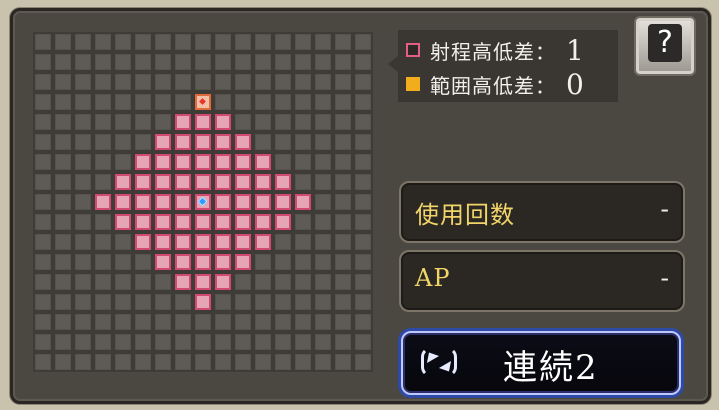  I want to click on ap-label: AP, so click(433, 278).